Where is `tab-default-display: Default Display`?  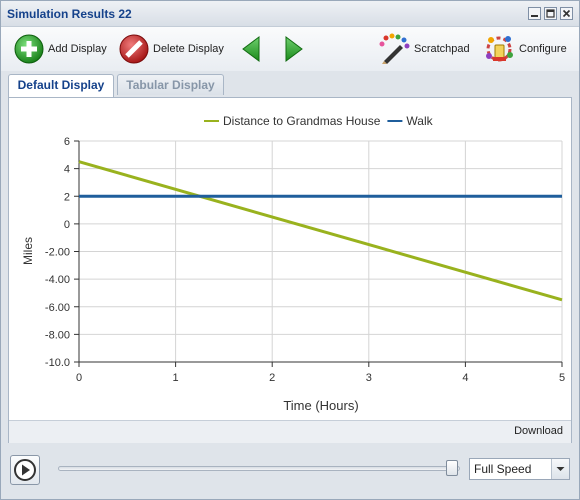 tab-default-display: Default Display is located at coordinates (61, 85).